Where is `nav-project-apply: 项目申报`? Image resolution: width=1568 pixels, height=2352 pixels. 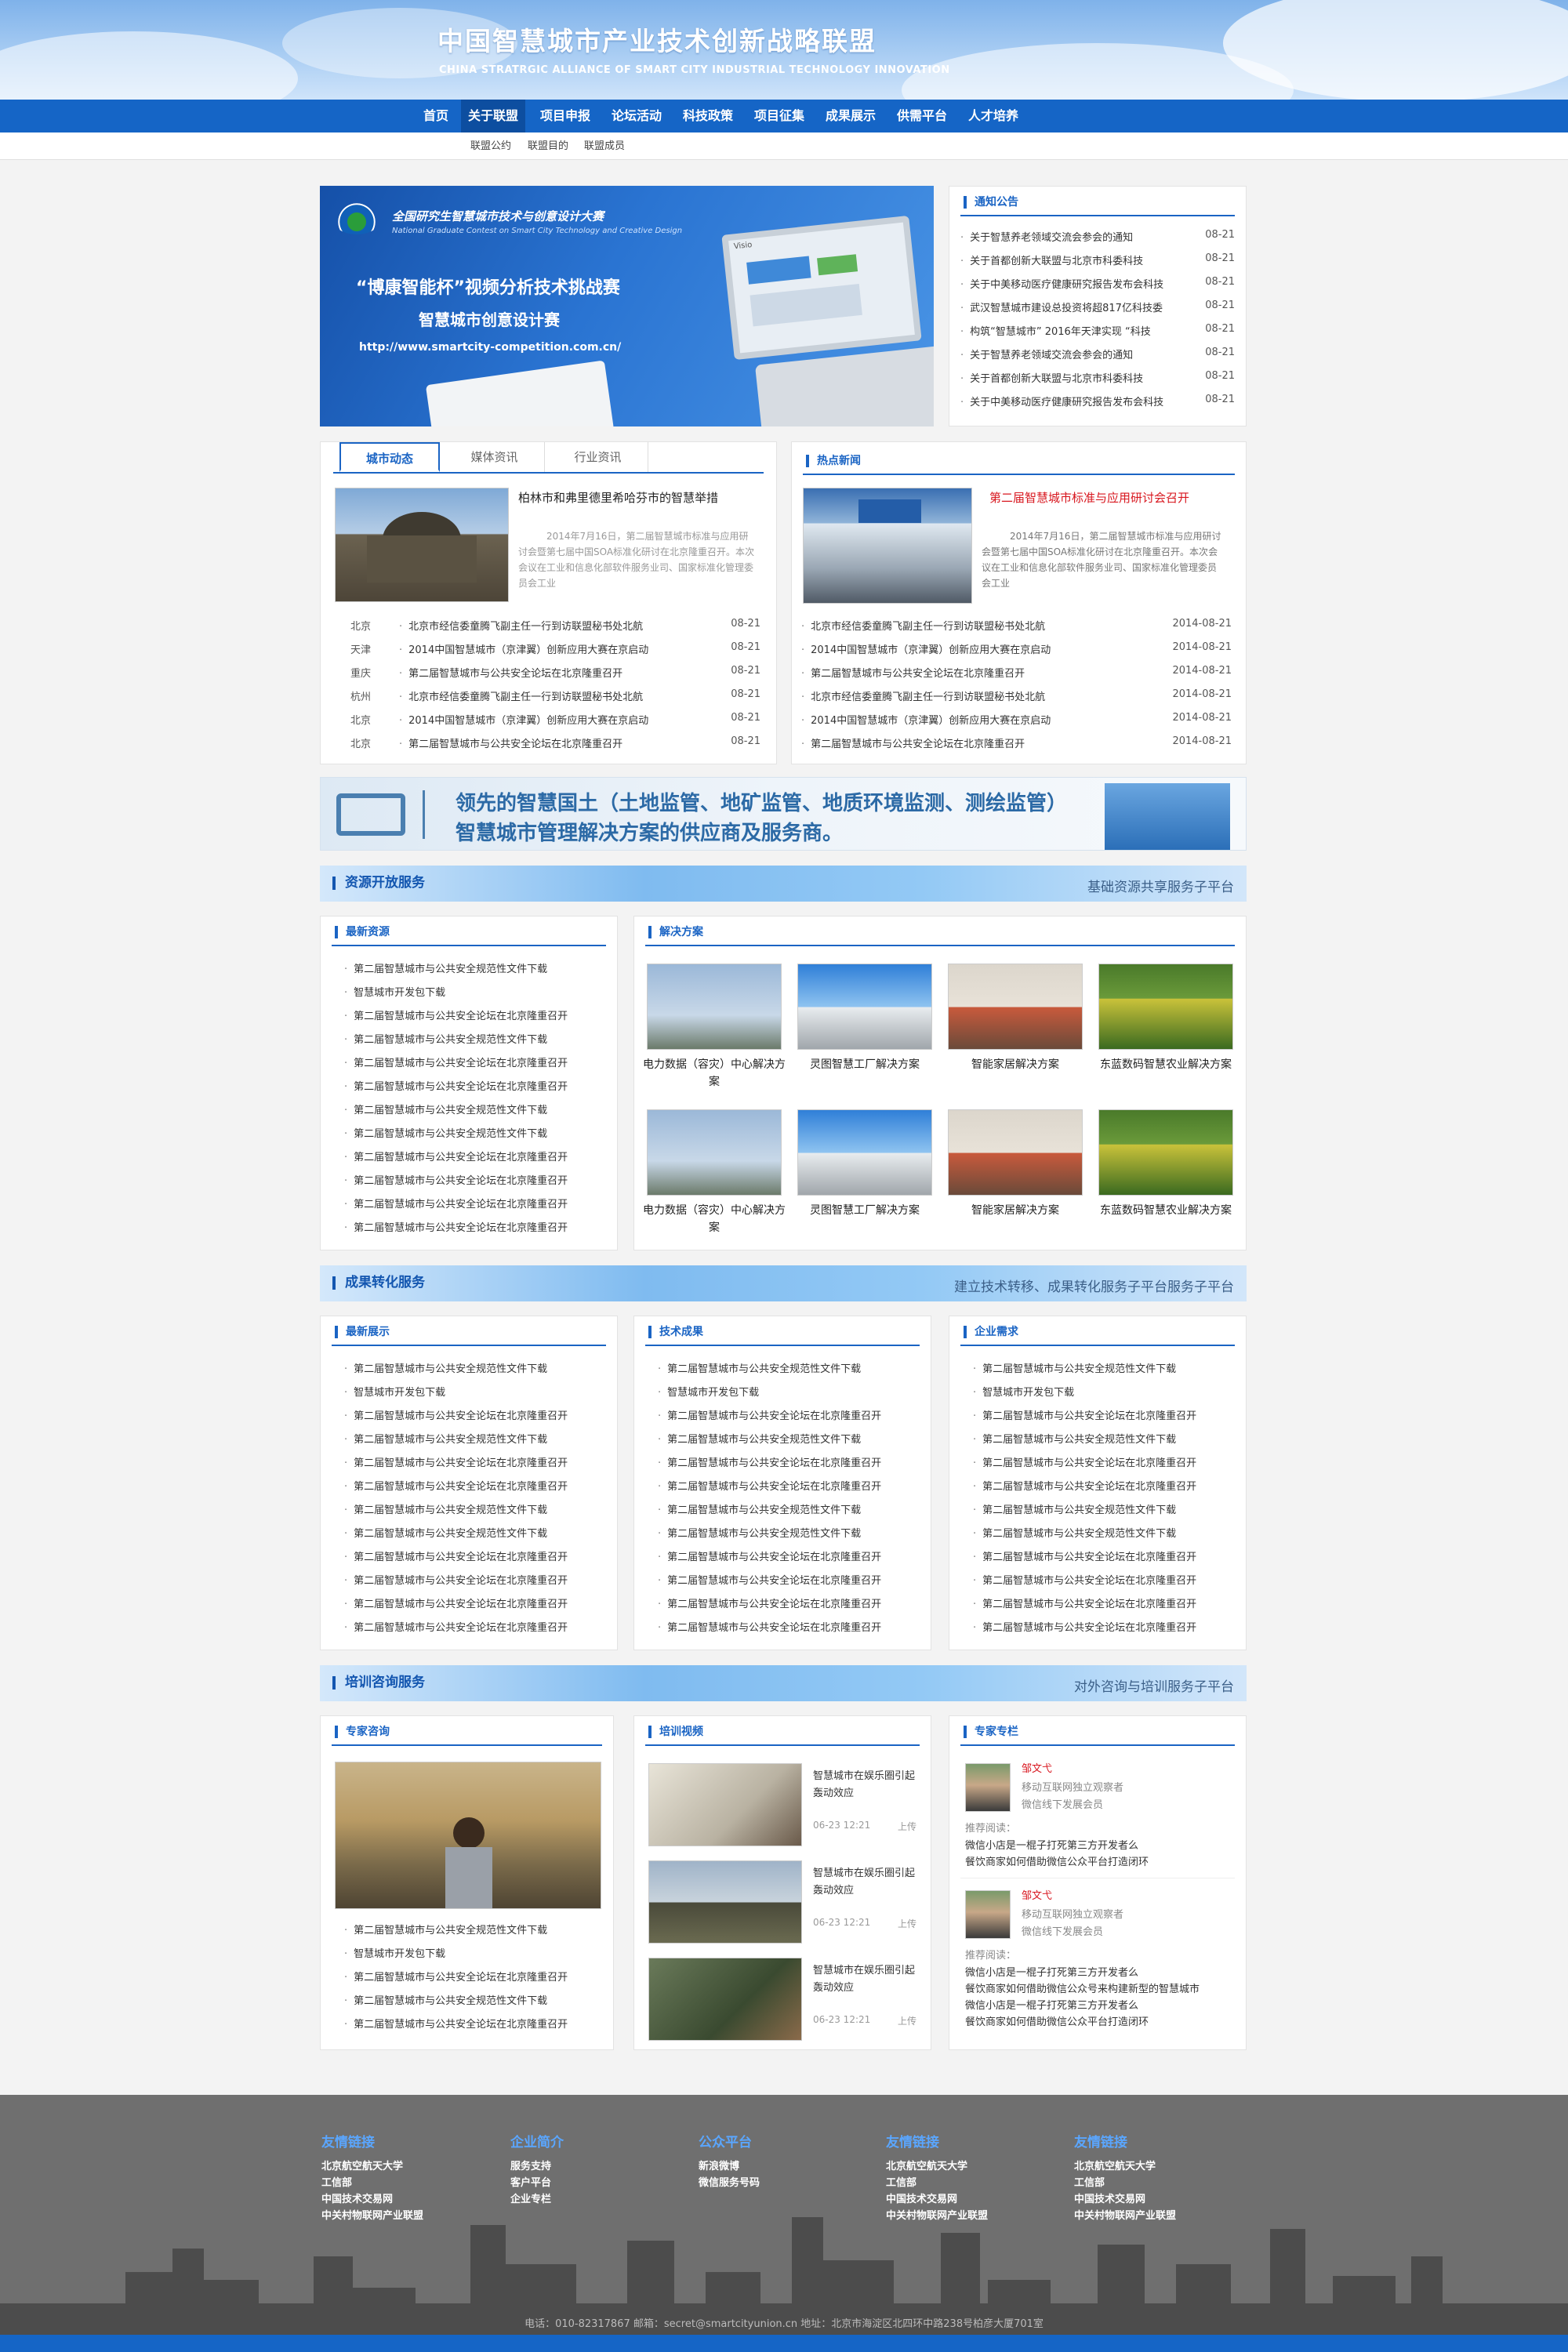 nav-project-apply: 项目申报 is located at coordinates (565, 116).